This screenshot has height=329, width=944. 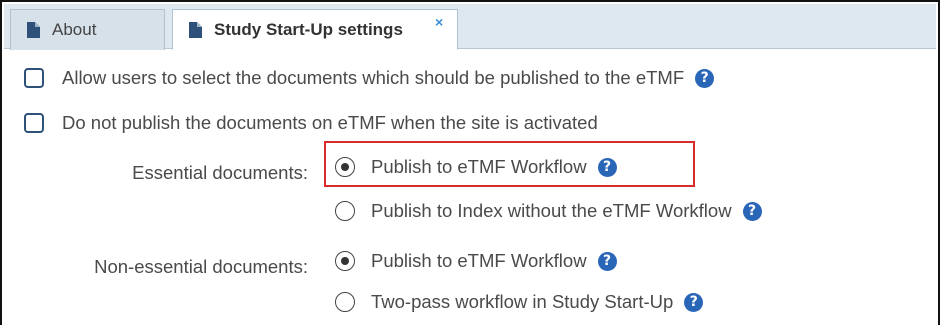 What do you see at coordinates (201, 266) in the screenshot?
I see `non-essential-documents-label: Non-essential documents:` at bounding box center [201, 266].